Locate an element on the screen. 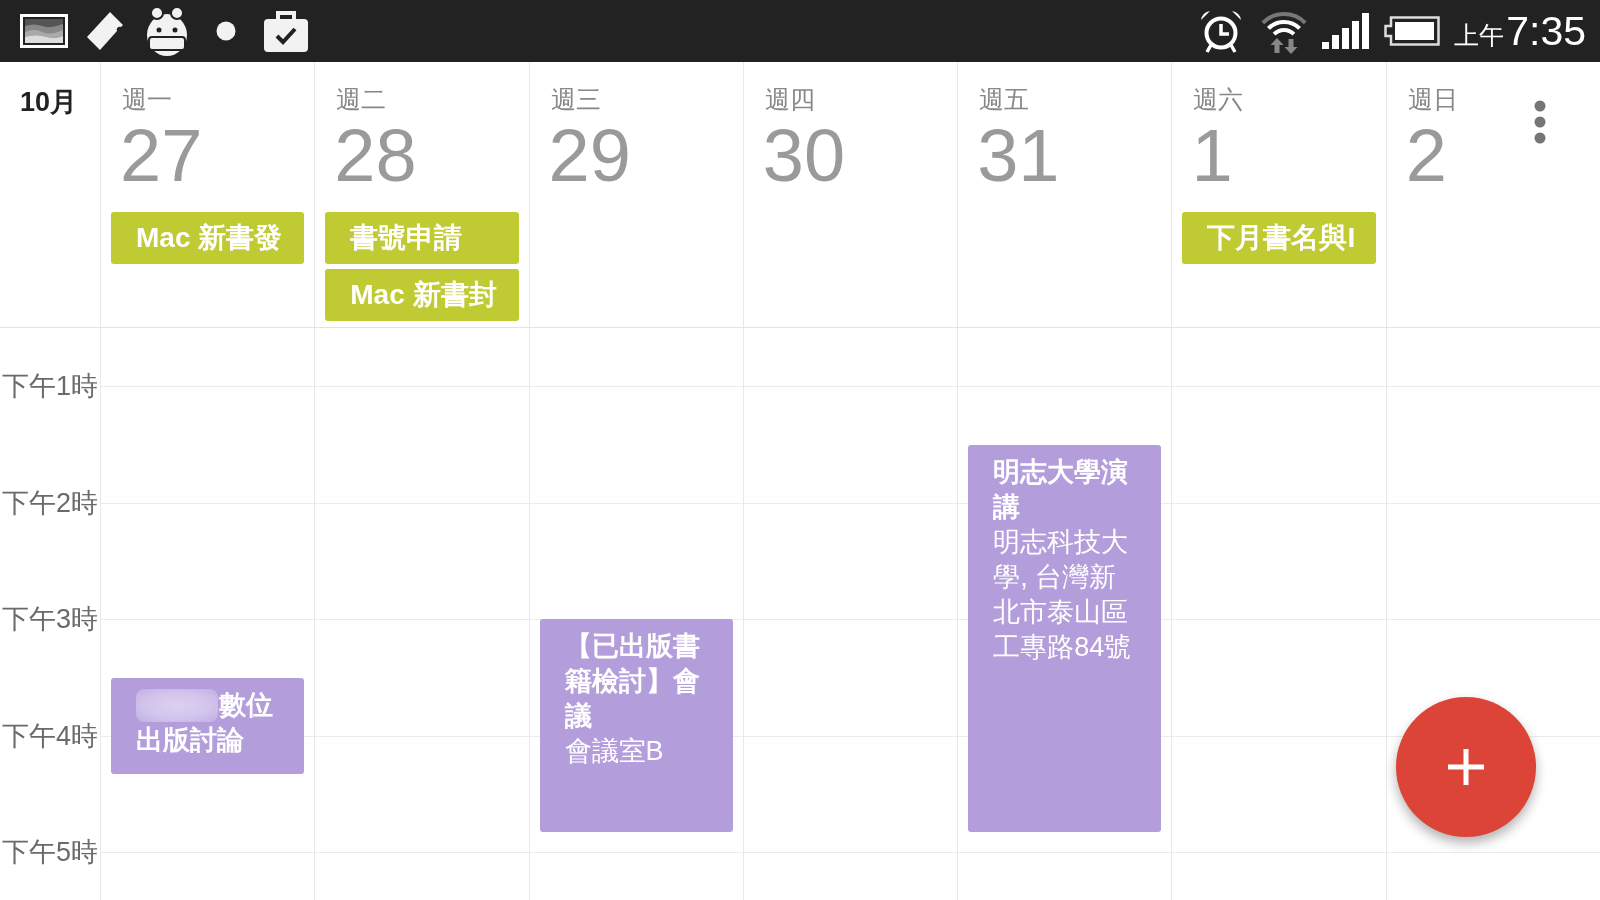  signal-bars-icon is located at coordinates (1346, 31).